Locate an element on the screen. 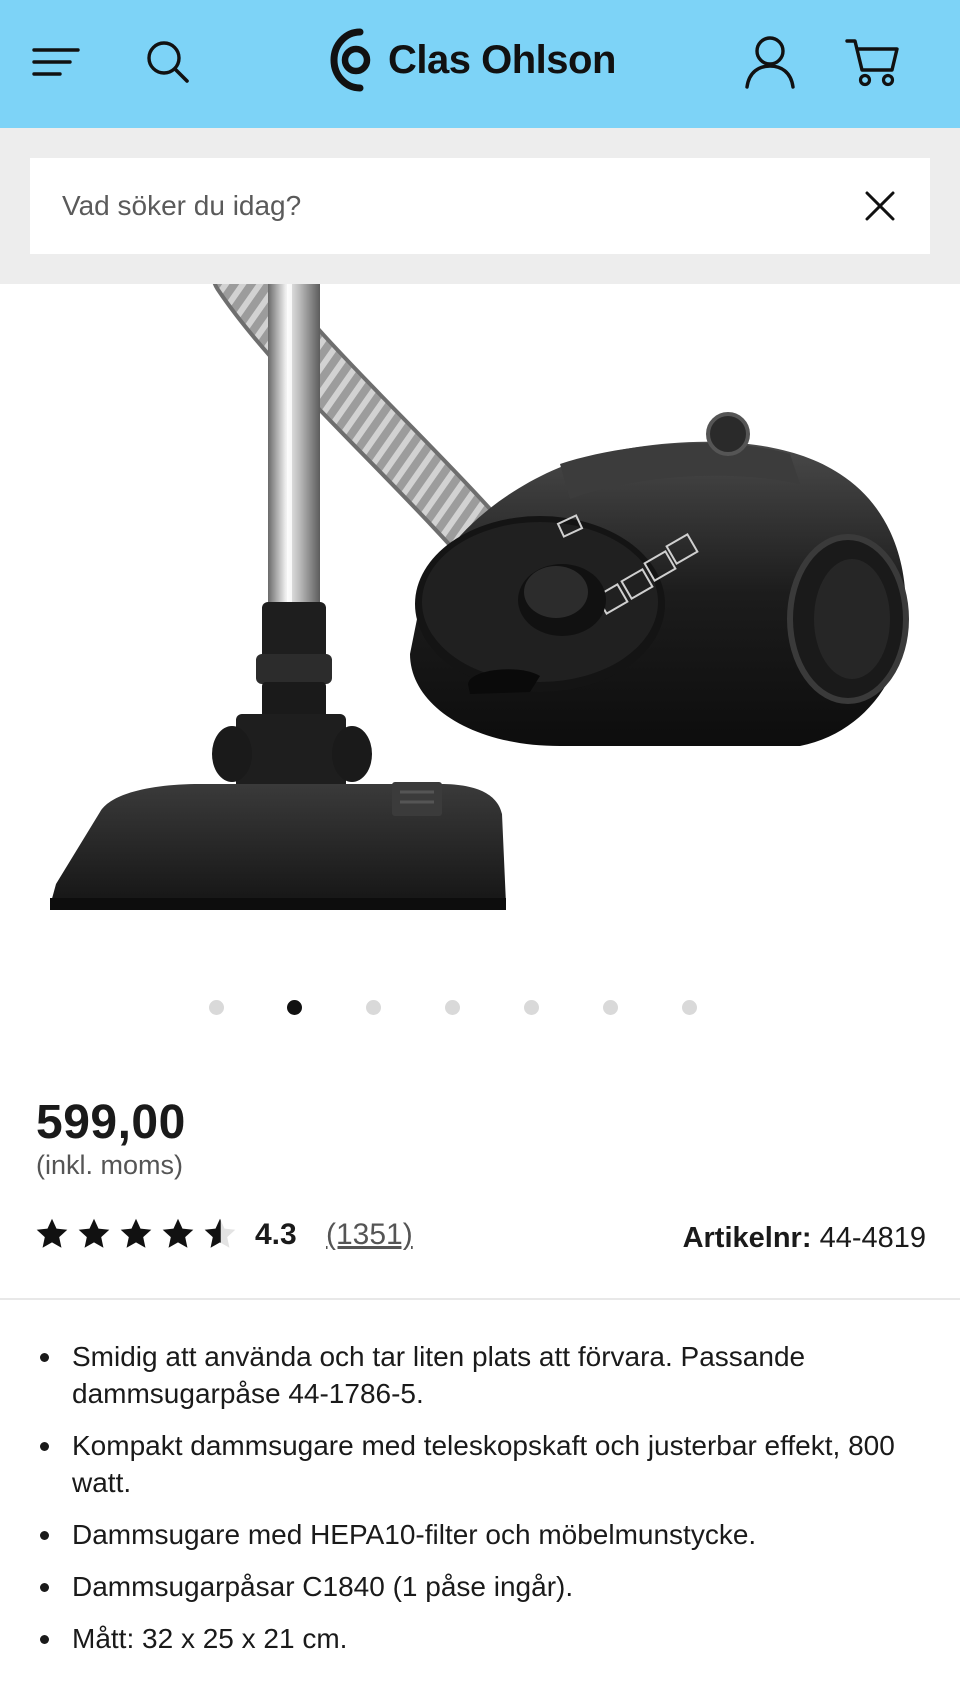 The height and width of the screenshot is (1691, 960). brand-logo: Clas Ohlson is located at coordinates (472, 60).